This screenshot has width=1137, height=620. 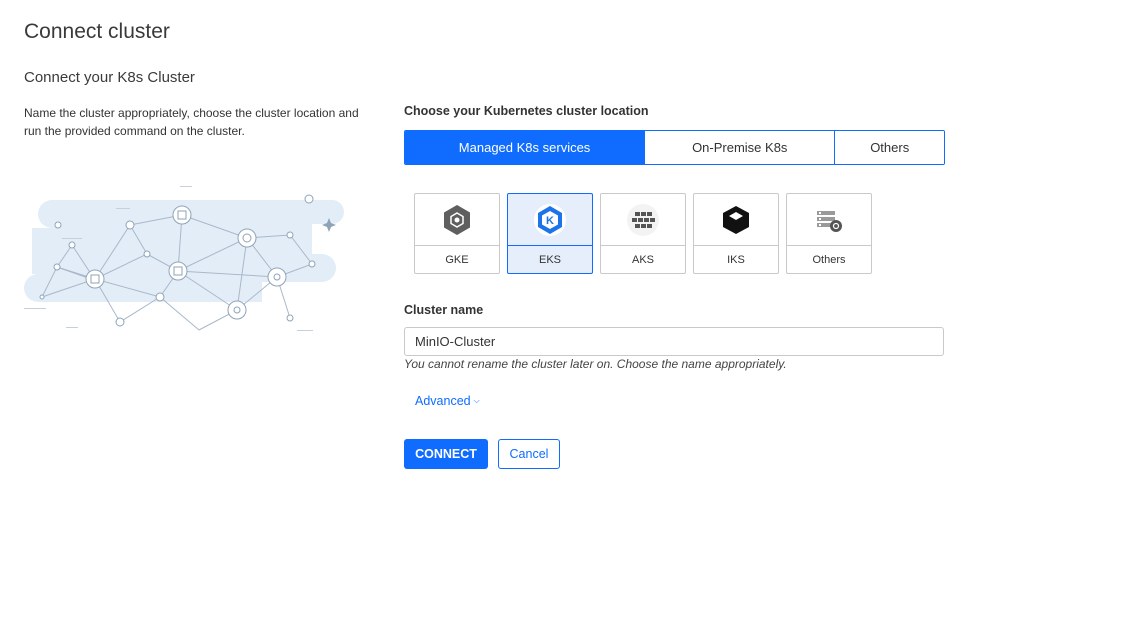 I want to click on eks-icon: K, so click(x=550, y=220).